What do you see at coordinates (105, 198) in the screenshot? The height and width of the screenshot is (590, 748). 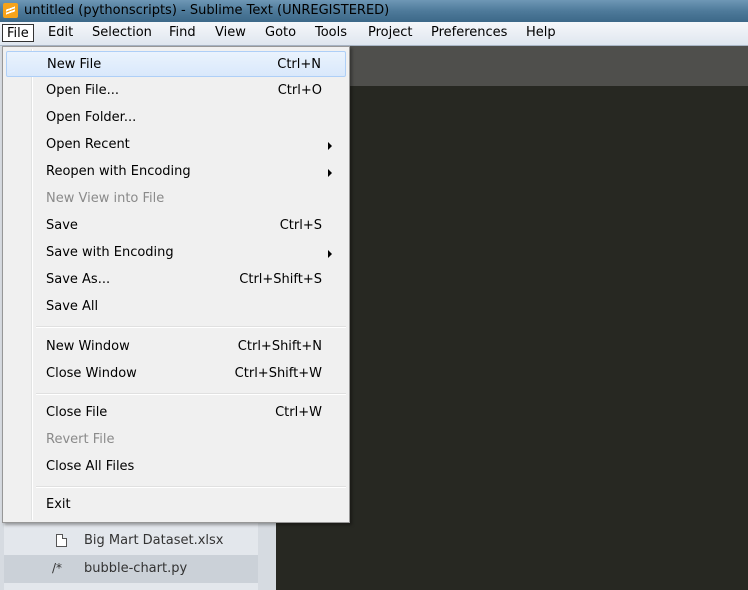 I see `menu-item-label: New View into File` at bounding box center [105, 198].